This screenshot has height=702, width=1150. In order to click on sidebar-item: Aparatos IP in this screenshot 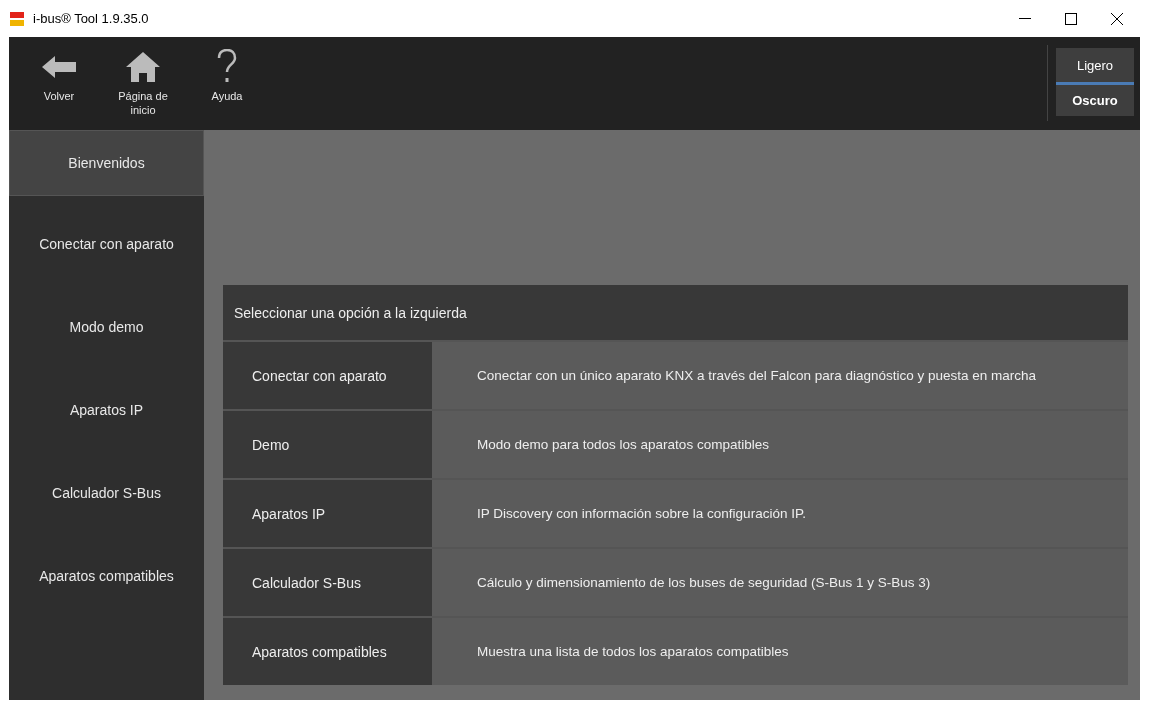, I will do `click(106, 409)`.